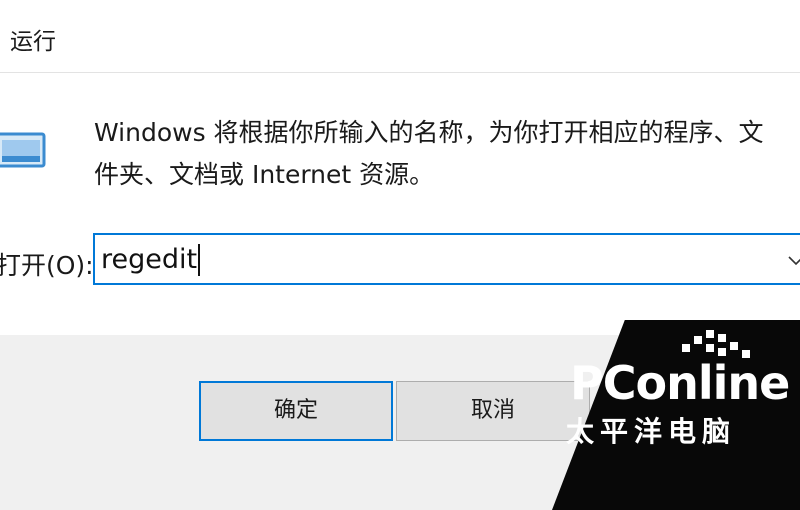 The image size is (800, 510). Describe the element at coordinates (429, 132) in the screenshot. I see `description-line-1: Windows 将根据你所输入的名称，为你打开相应的程序、文` at that location.